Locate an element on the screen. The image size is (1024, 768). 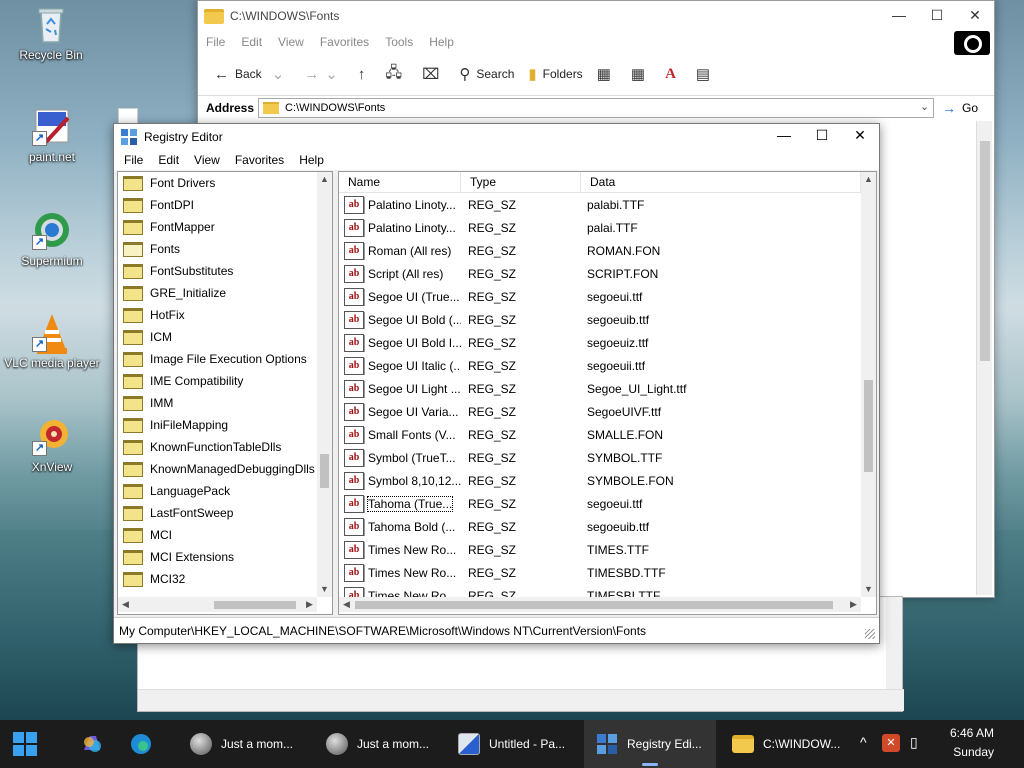
details-view-button: ▤ is located at coordinates (706, 74).